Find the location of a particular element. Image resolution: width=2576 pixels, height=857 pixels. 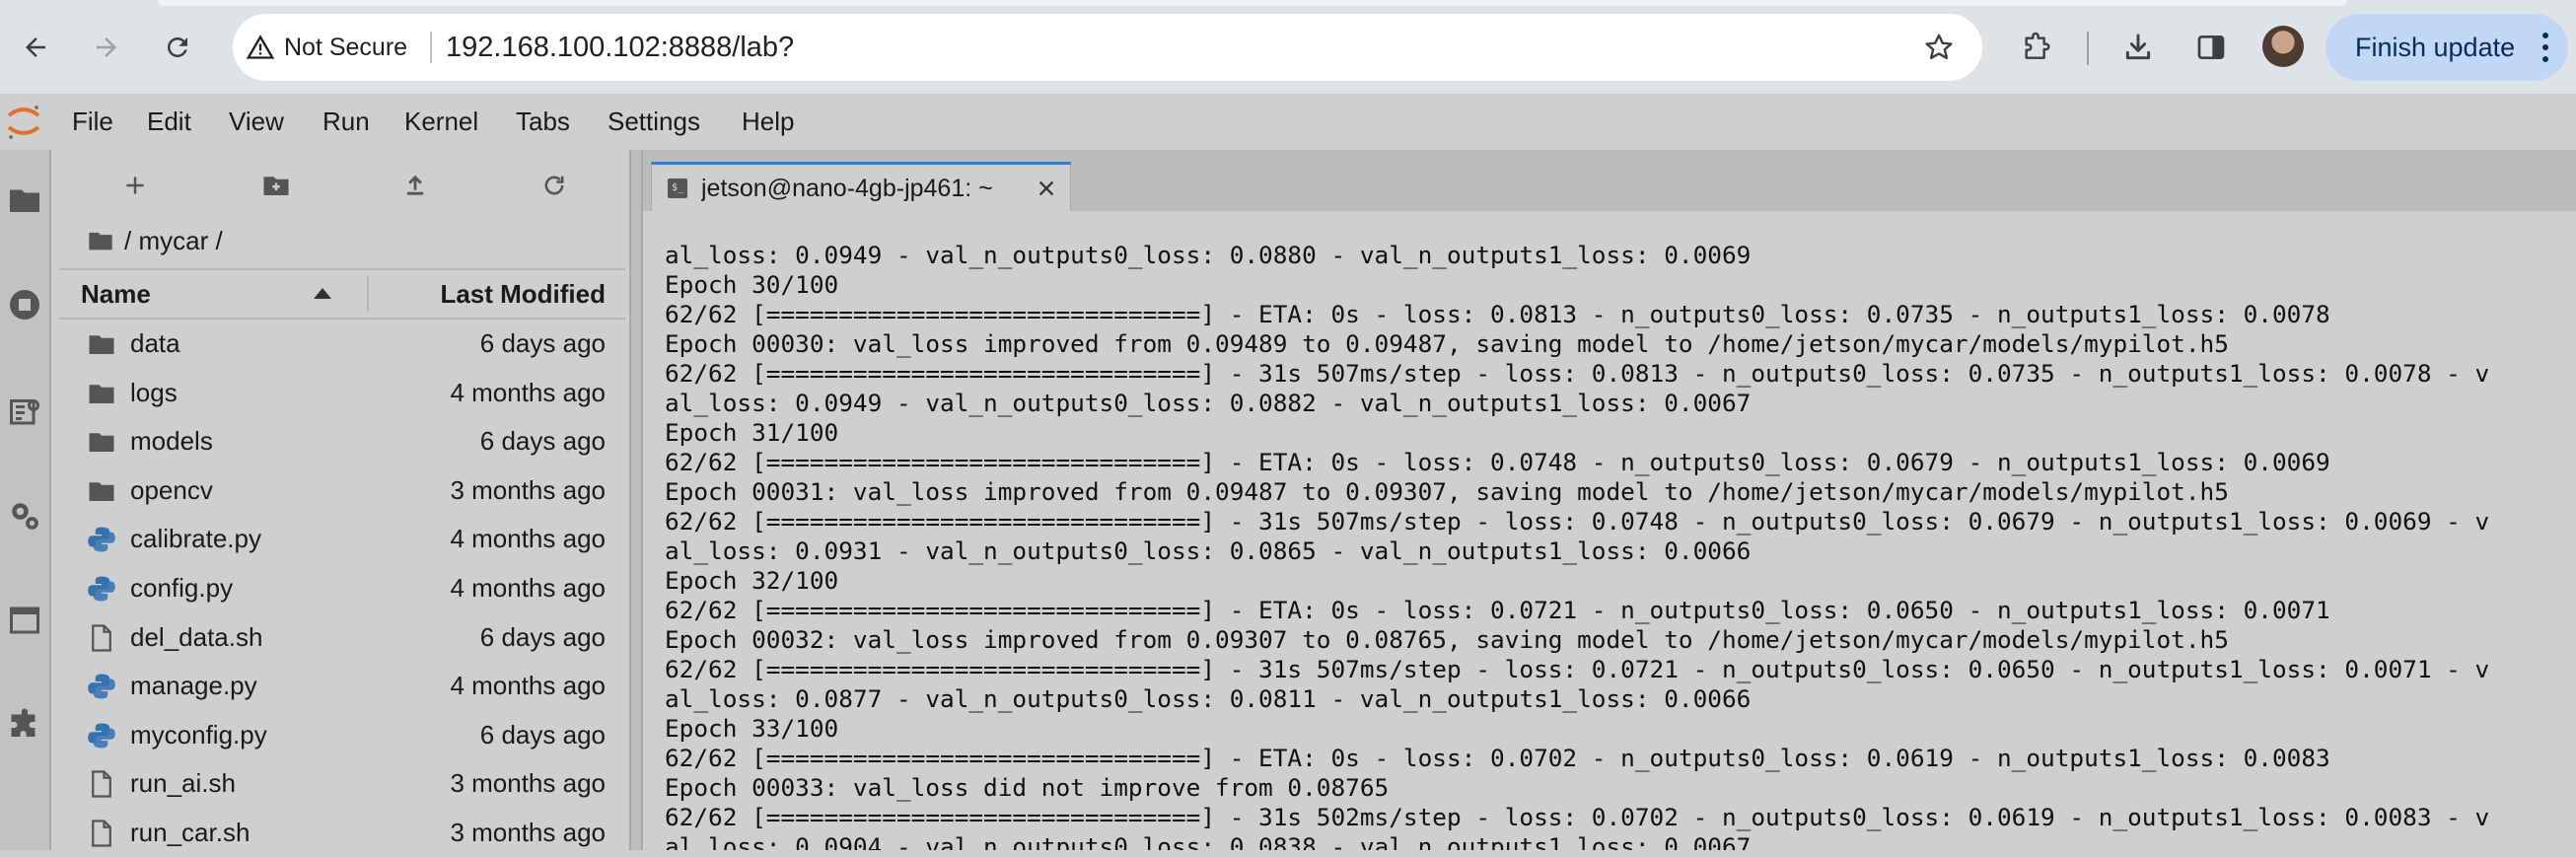

gears-icon is located at coordinates (25, 516).